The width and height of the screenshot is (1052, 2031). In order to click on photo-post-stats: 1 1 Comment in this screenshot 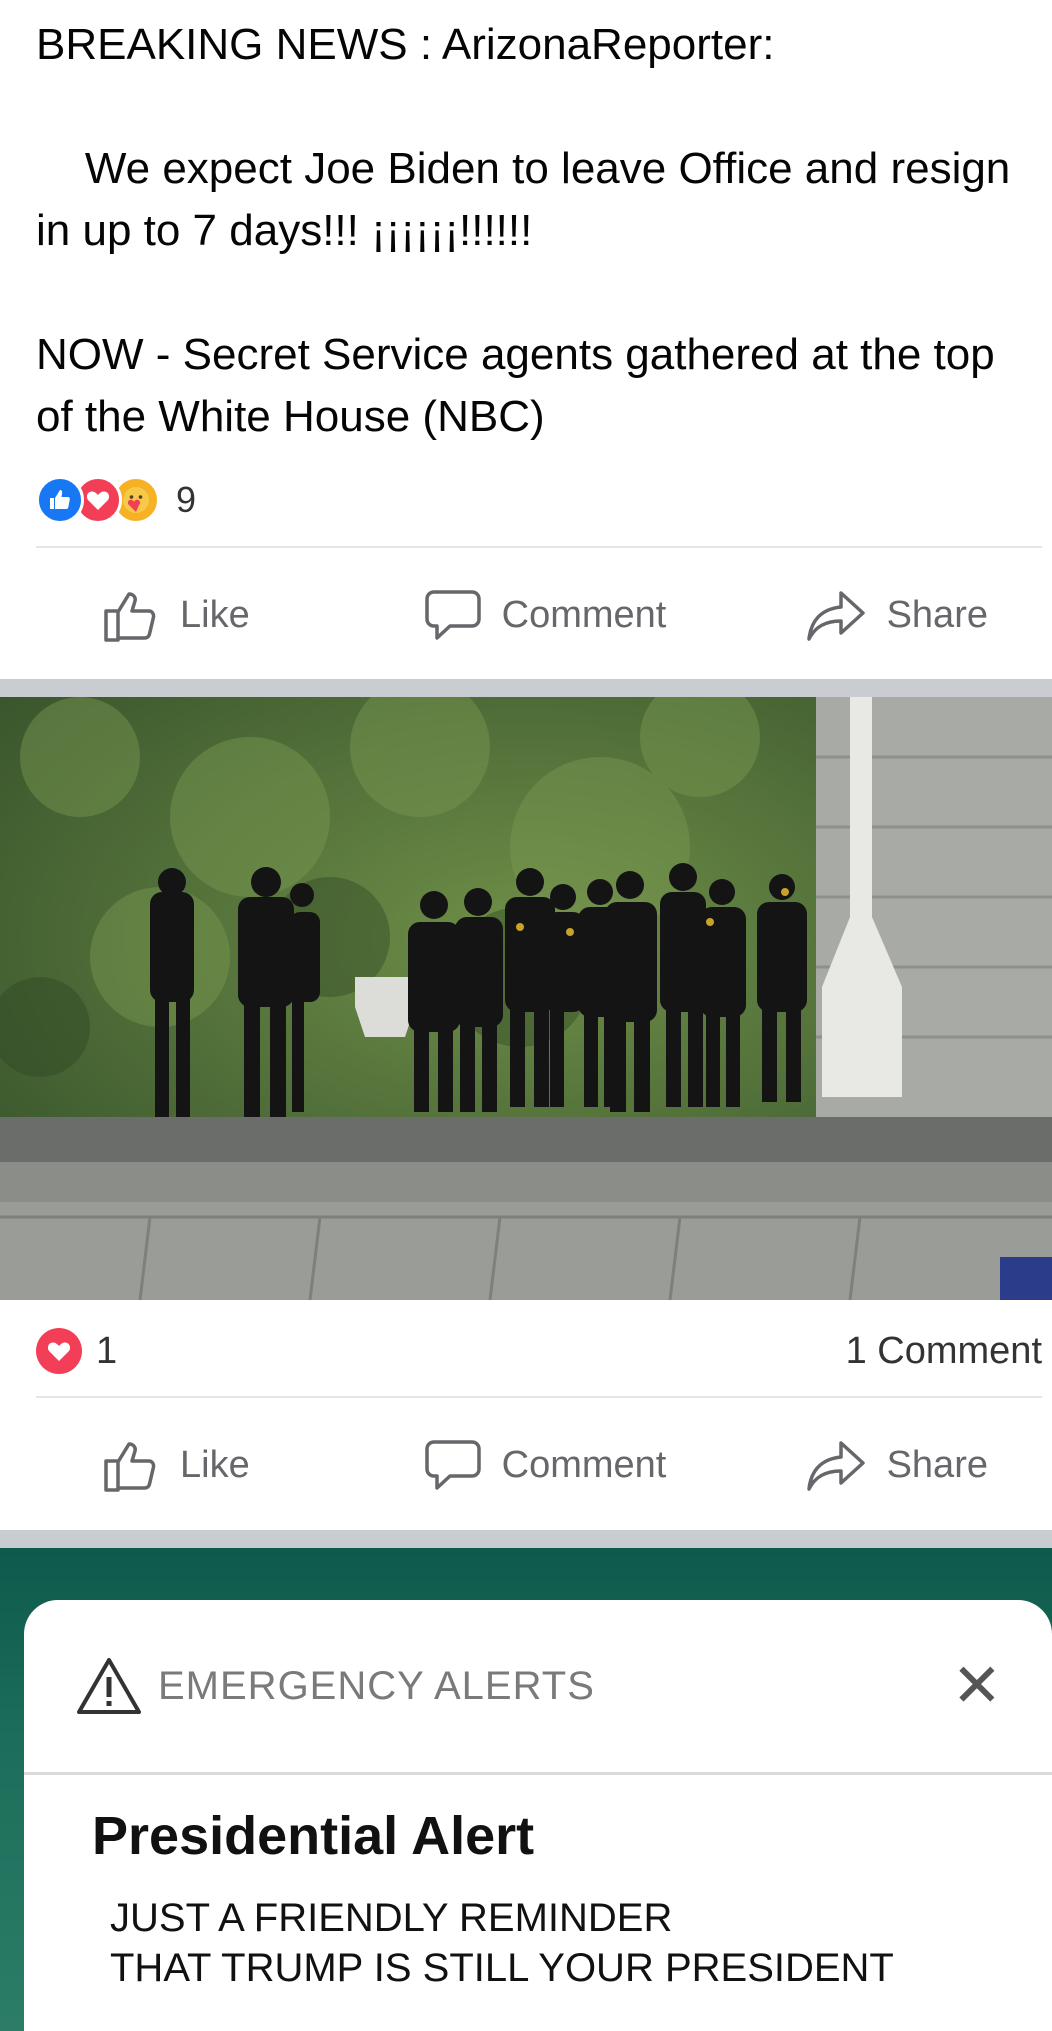, I will do `click(539, 1351)`.